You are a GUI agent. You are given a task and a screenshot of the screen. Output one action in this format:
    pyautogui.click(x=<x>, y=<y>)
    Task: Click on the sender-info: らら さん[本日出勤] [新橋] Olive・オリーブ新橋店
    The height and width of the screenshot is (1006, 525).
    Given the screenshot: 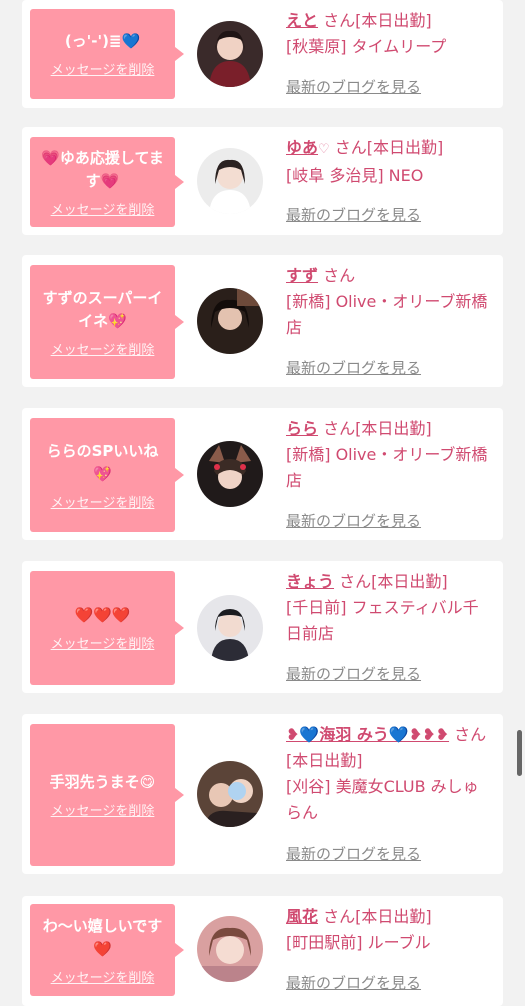 What is the action you would take?
    pyautogui.click(x=390, y=455)
    